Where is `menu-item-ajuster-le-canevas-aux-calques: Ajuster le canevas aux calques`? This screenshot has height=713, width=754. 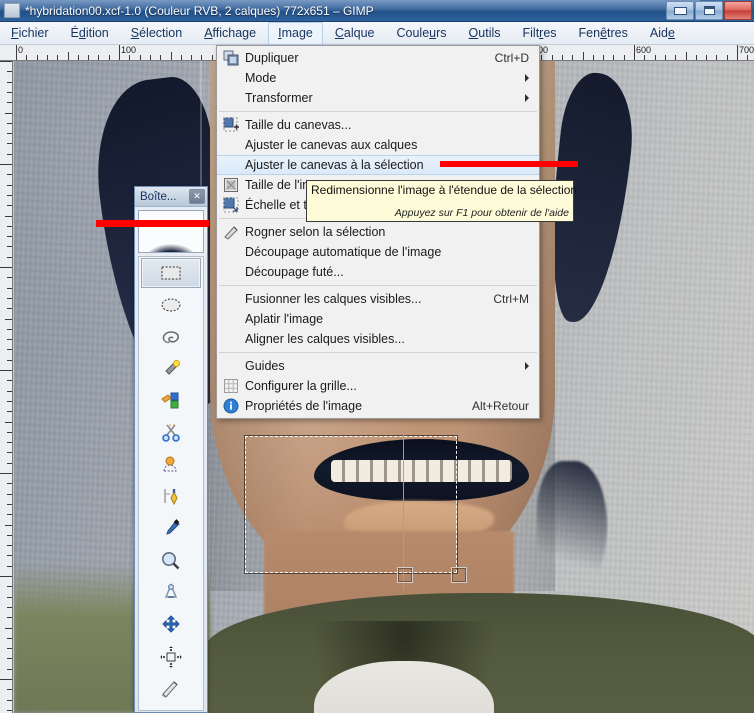
menu-item-ajuster-le-canevas-aux-calques: Ajuster le canevas aux calques is located at coordinates (378, 145).